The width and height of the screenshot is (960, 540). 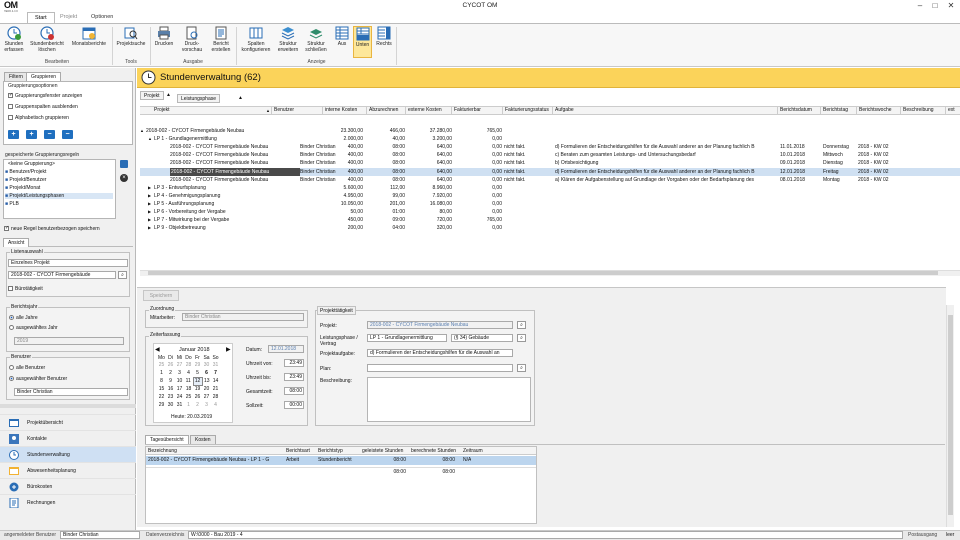 I want to click on calendar-day: 14, so click(x=215, y=381).